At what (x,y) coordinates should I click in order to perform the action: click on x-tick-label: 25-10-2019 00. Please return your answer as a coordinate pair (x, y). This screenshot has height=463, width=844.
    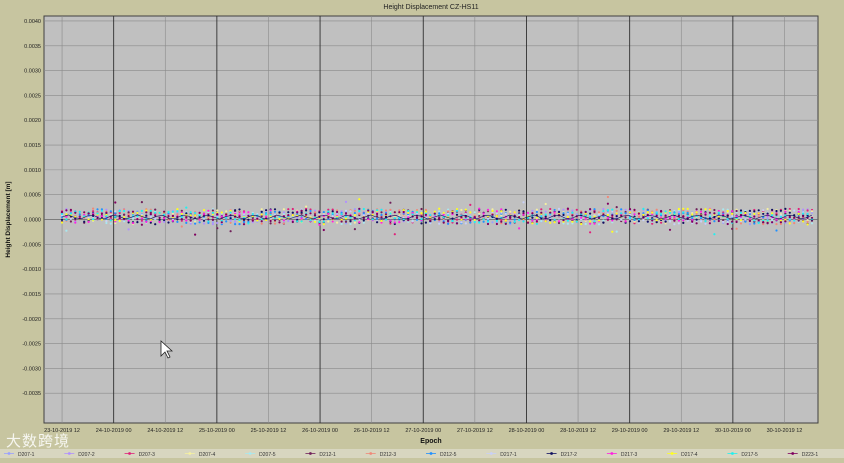
    Looking at the image, I should click on (217, 431).